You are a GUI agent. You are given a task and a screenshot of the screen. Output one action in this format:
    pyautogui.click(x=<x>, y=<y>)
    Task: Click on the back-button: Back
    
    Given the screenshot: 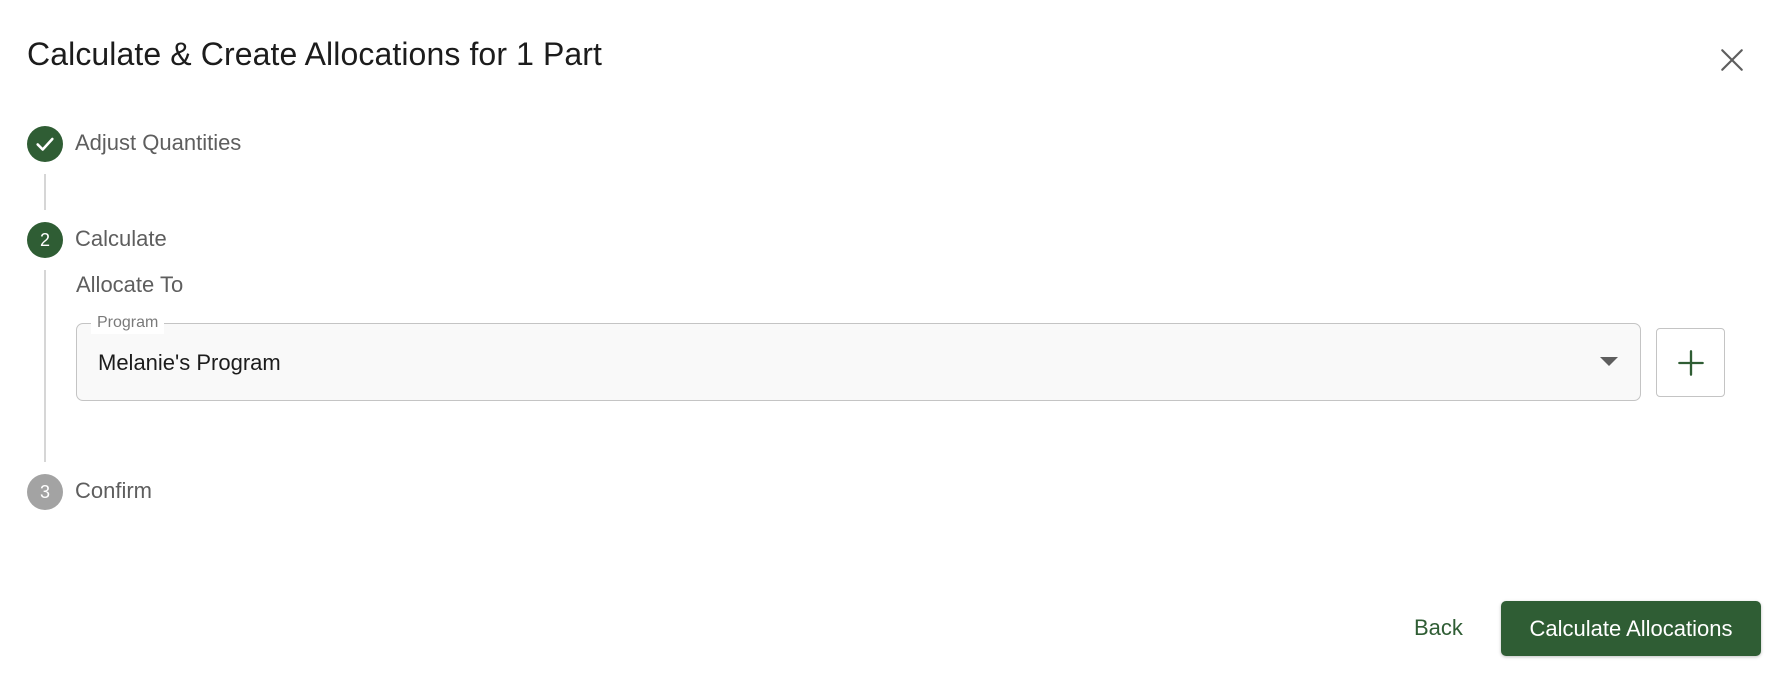 What is the action you would take?
    pyautogui.click(x=1438, y=628)
    